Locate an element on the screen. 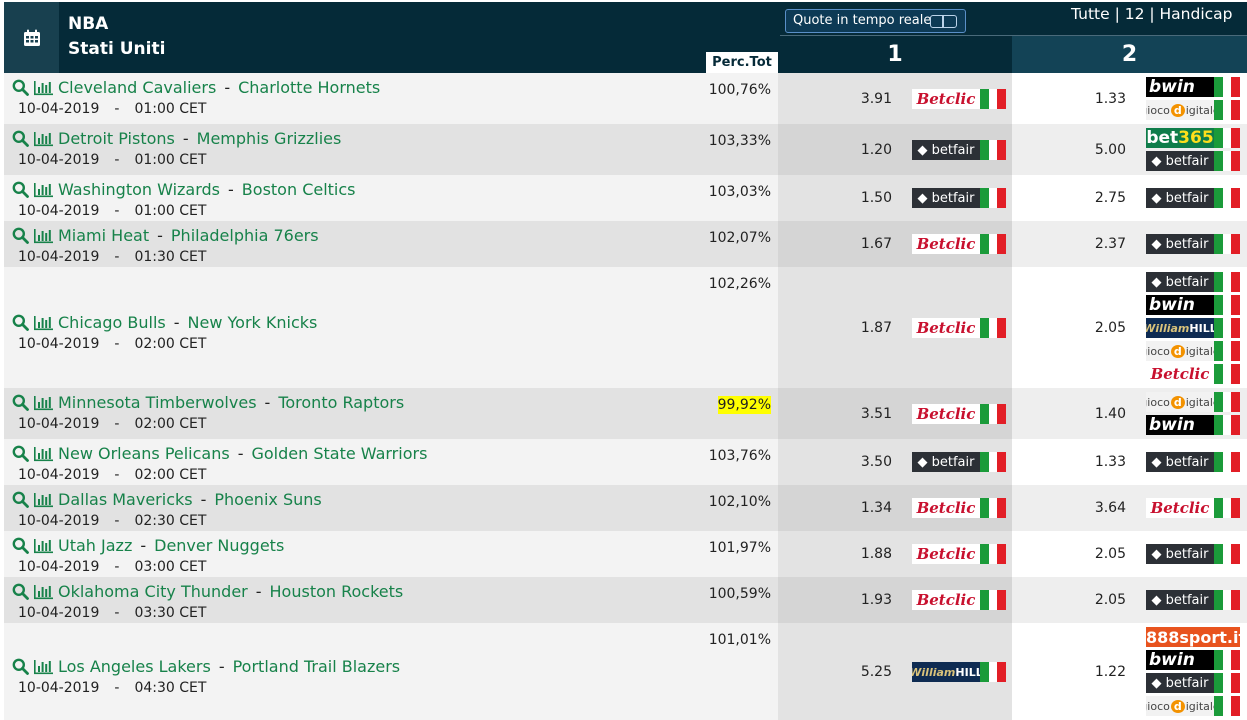 This screenshot has height=720, width=1247. bookmaker-williamhill: William HILL is located at coordinates (959, 672).